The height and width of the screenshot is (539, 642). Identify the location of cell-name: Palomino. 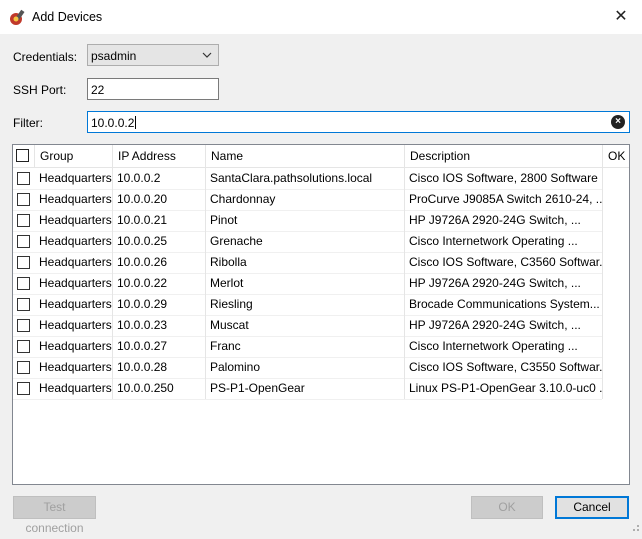
(305, 367).